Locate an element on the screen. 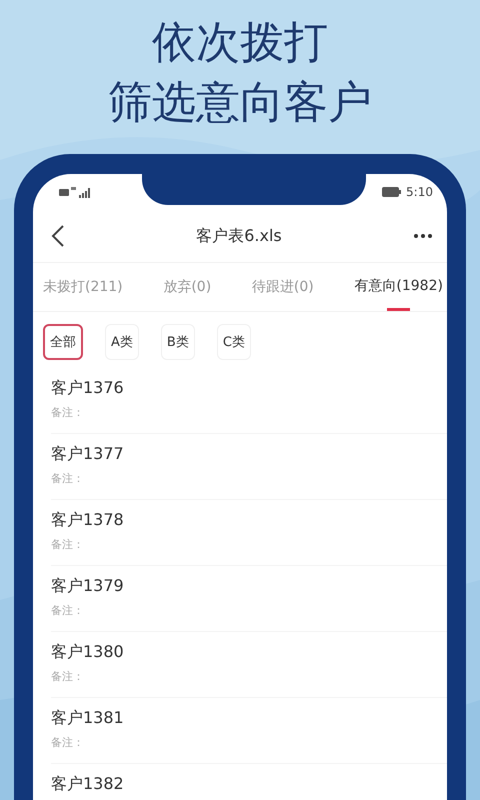 The image size is (480, 800). nav-title: 客户表6.xls is located at coordinates (239, 236).